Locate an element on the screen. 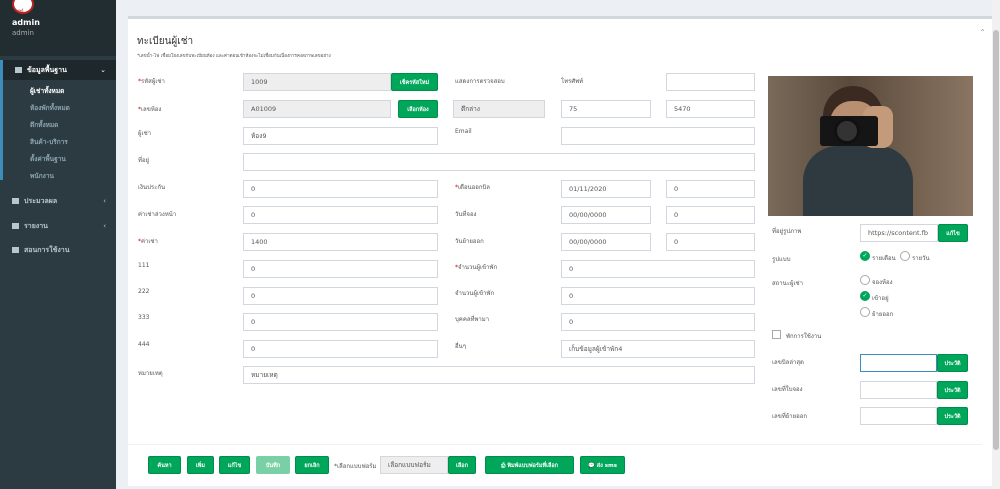  status-out-label: ย้ายออก is located at coordinates (883, 314).